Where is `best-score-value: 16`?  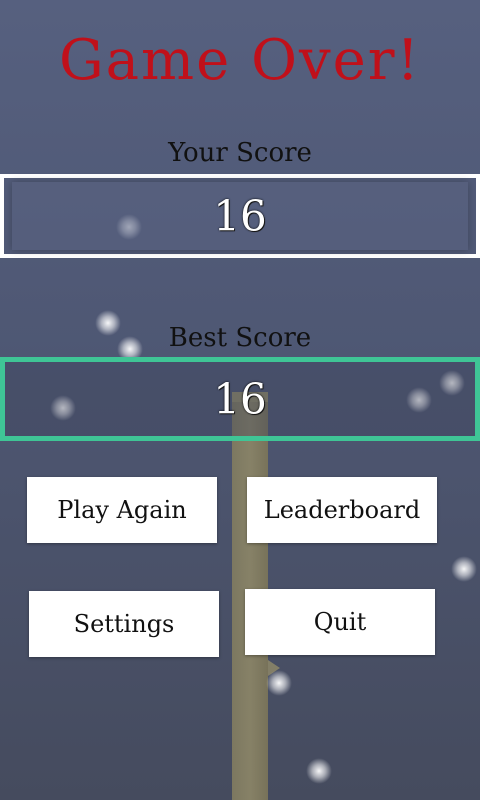
best-score-value: 16 is located at coordinates (240, 399).